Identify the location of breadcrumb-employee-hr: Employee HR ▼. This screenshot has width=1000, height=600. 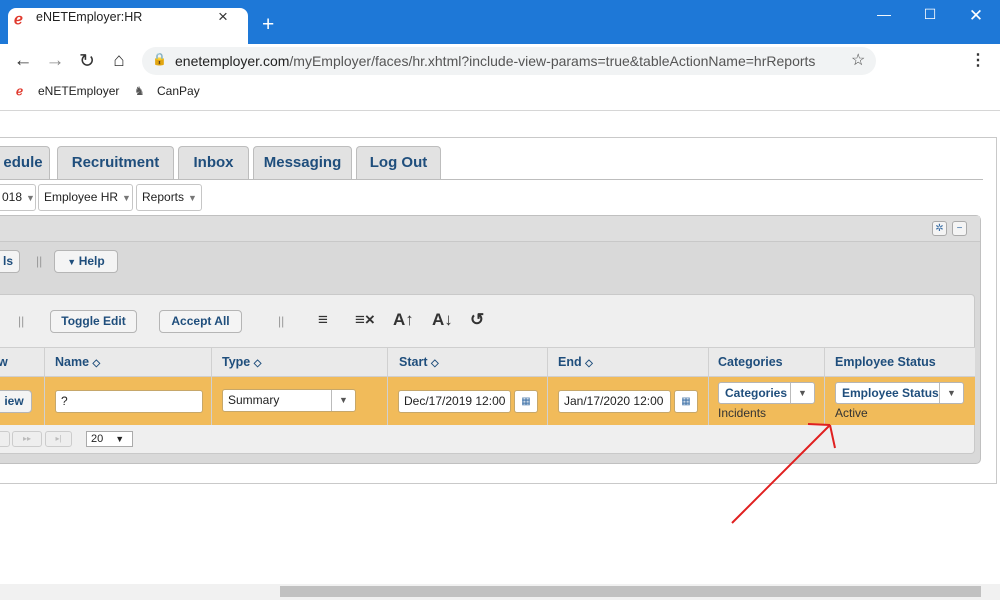
(85, 197).